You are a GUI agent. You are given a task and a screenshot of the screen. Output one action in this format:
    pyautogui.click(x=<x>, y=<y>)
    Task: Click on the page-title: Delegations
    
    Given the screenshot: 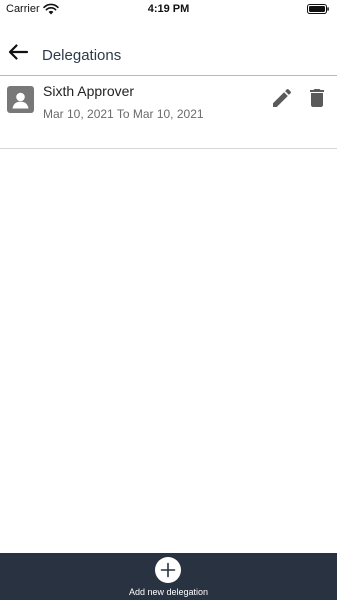 What is the action you would take?
    pyautogui.click(x=82, y=55)
    